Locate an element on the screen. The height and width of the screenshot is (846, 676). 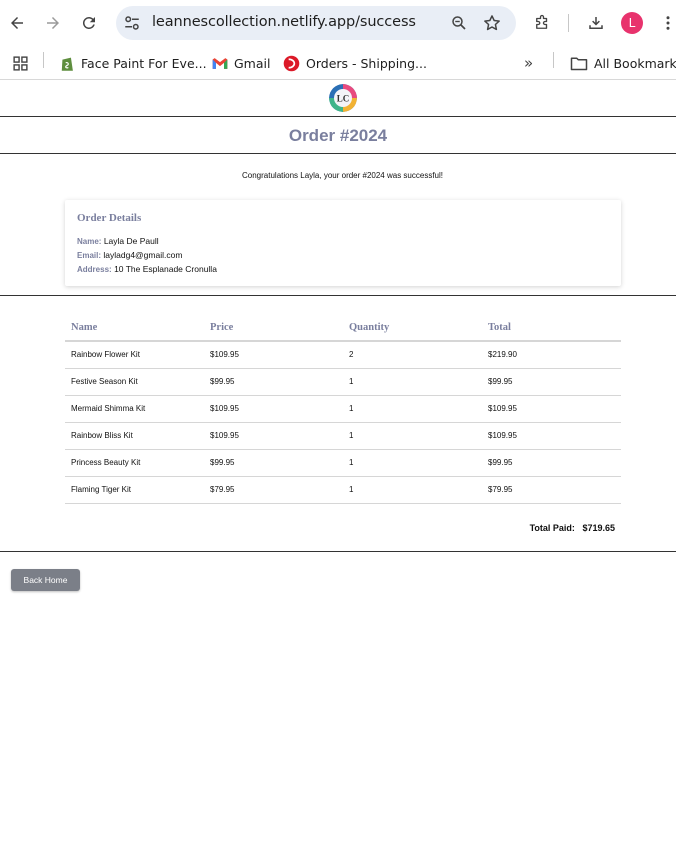
table-row: Rainbow Bliss Kit $109.95 1 $109.95 is located at coordinates (343, 436).